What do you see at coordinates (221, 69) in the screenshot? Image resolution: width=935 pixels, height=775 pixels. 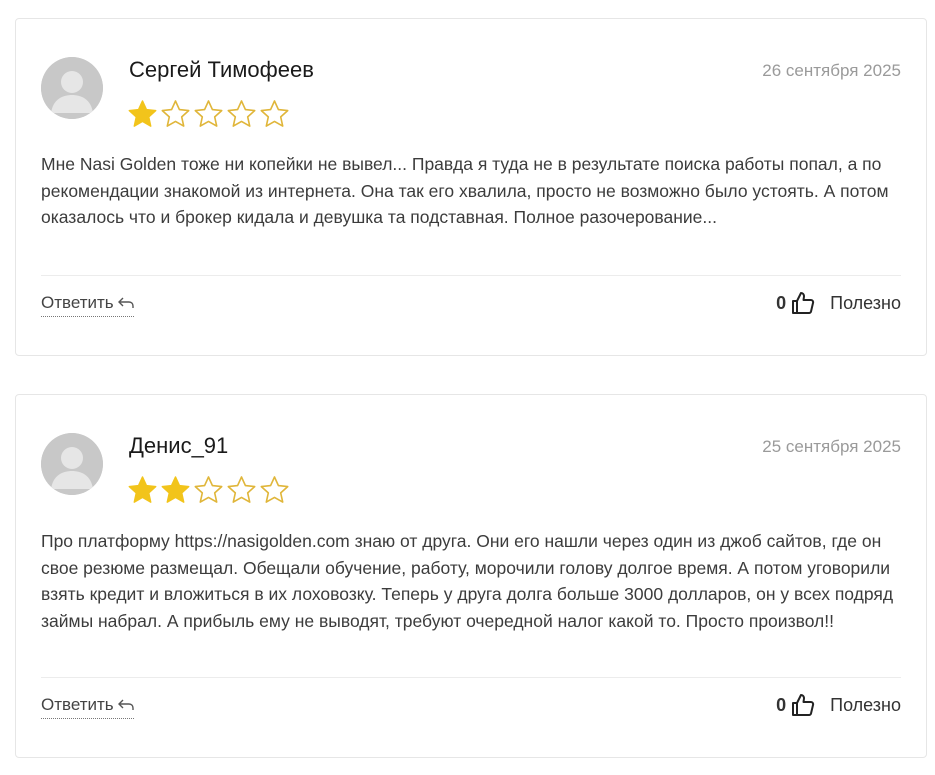 I see `review-author: Сергей Тимофеев` at bounding box center [221, 69].